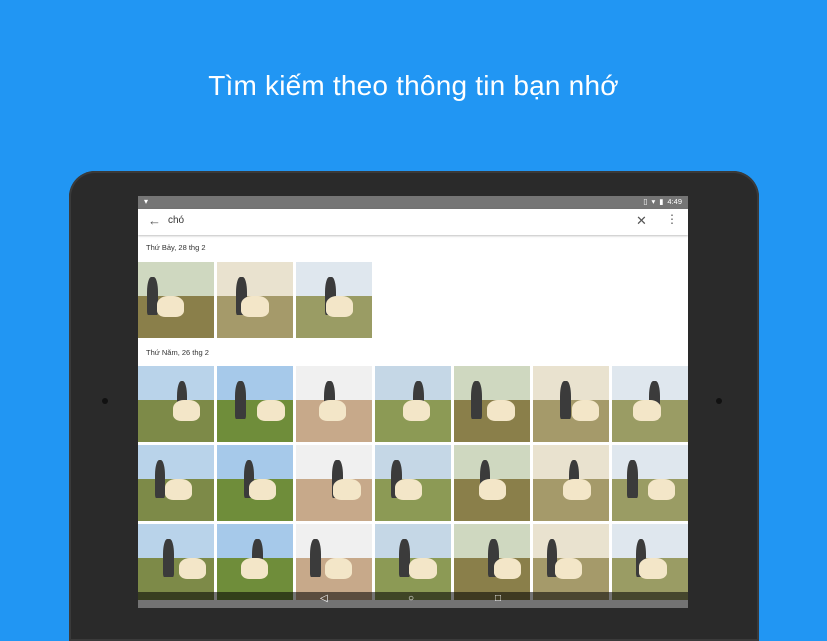  What do you see at coordinates (674, 201) in the screenshot?
I see `status-time: 4:49` at bounding box center [674, 201].